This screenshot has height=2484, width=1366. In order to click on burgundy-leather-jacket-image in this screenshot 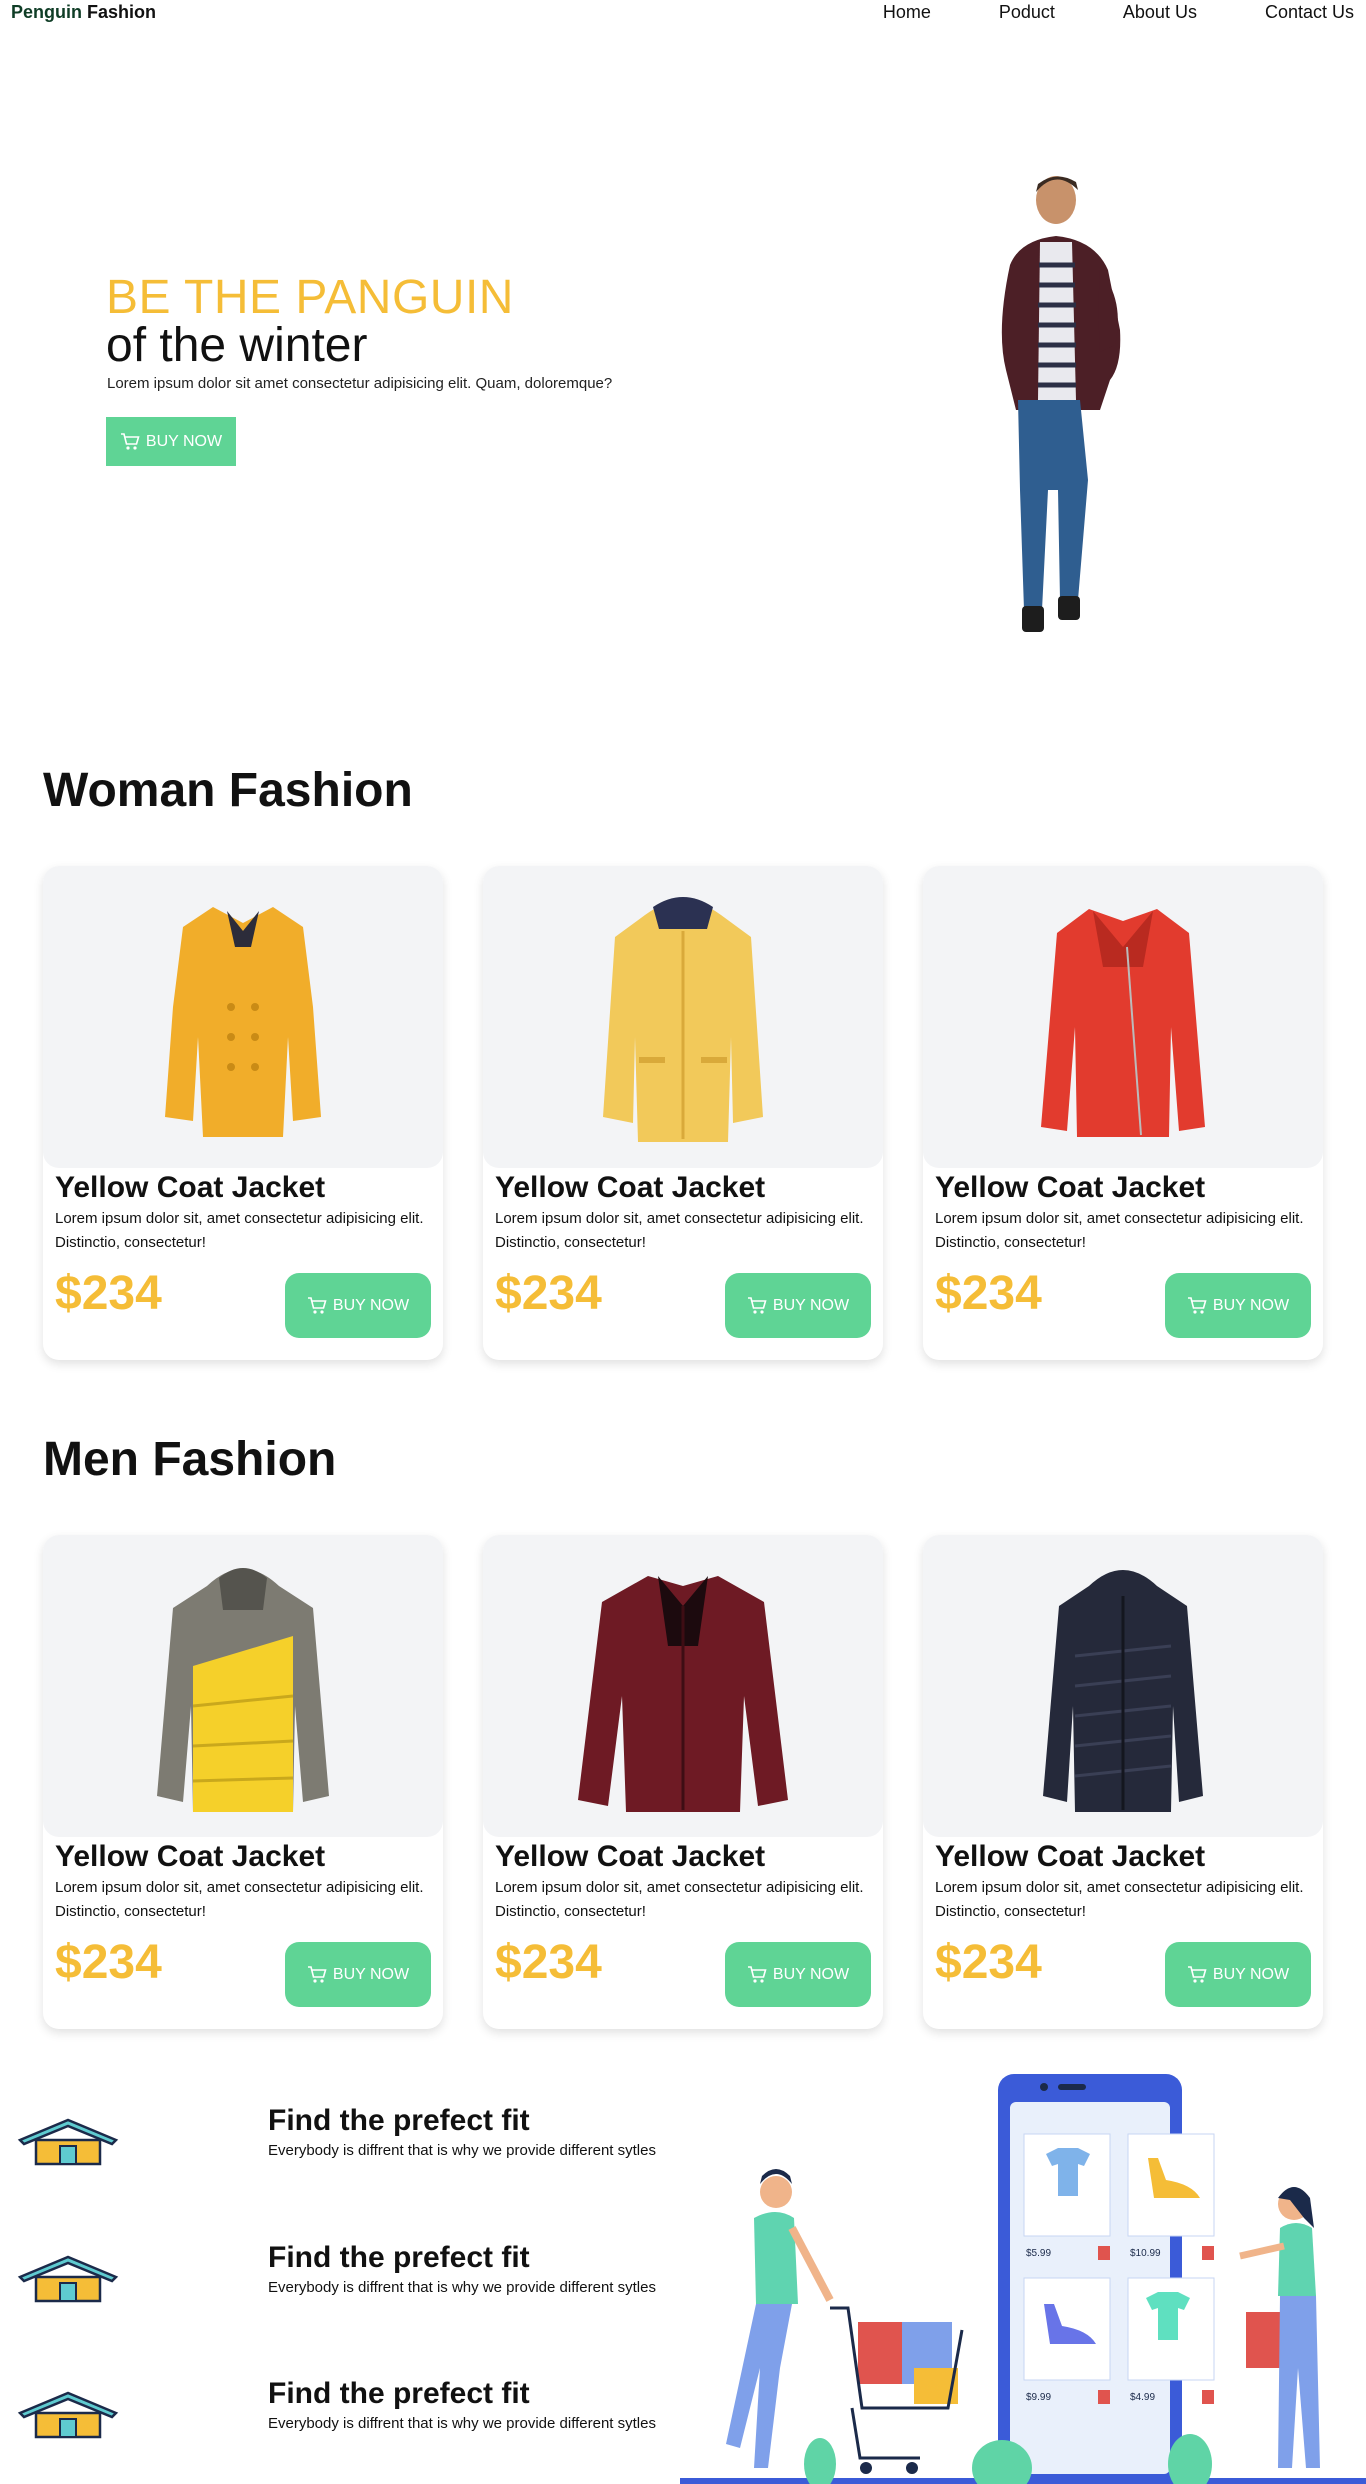, I will do `click(683, 1694)`.